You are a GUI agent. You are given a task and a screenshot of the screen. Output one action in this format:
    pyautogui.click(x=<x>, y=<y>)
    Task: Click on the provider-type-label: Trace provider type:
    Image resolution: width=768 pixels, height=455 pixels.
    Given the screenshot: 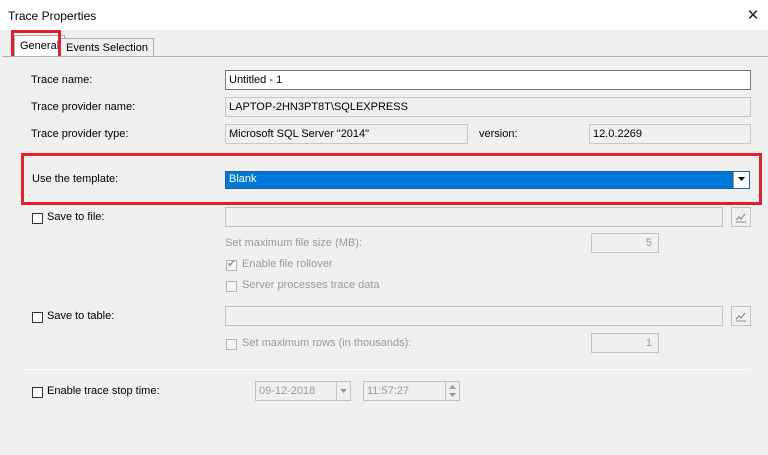 What is the action you would take?
    pyautogui.click(x=80, y=134)
    